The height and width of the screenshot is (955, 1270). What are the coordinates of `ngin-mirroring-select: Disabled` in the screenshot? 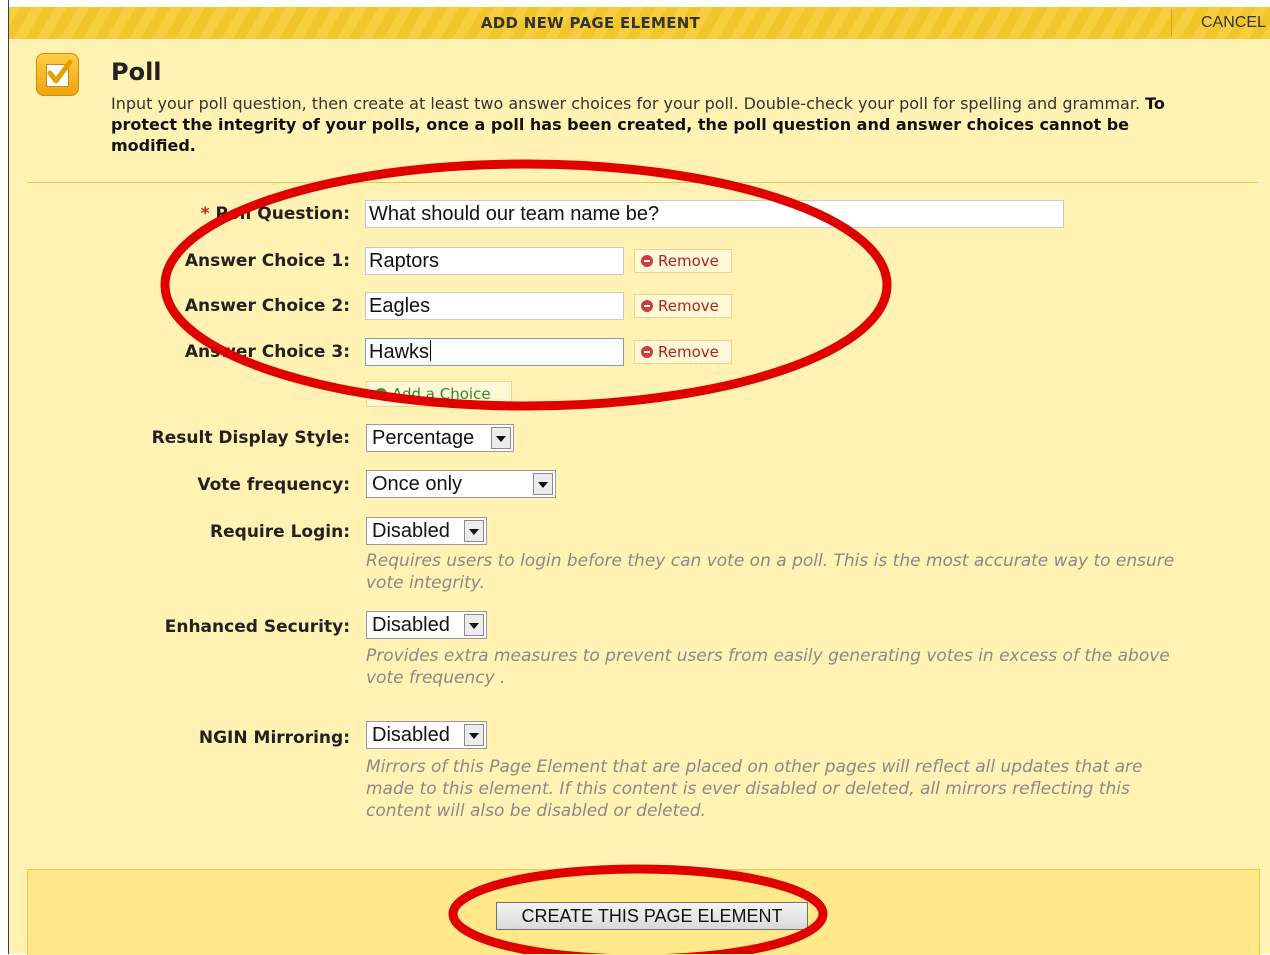 It's located at (426, 735).